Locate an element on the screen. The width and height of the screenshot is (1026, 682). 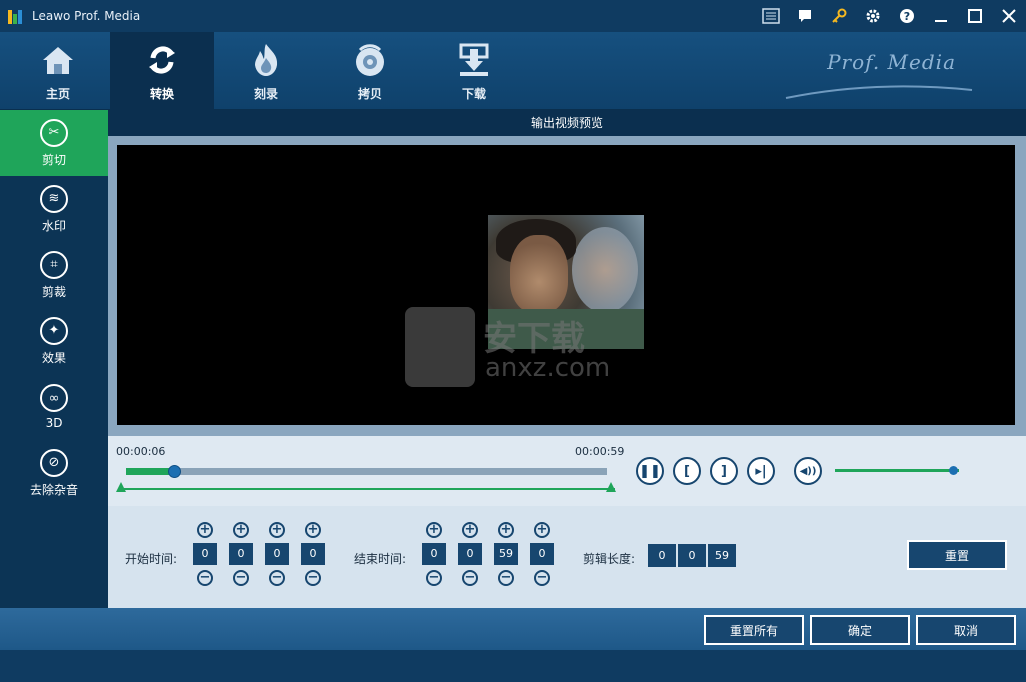
edit-sidebar: ✂ 剪切 ≋ 水印 ⌗ 剪裁 ✦ 效果 ∞ 3D ⊘ 去除杂音 is located at coordinates (54, 359).